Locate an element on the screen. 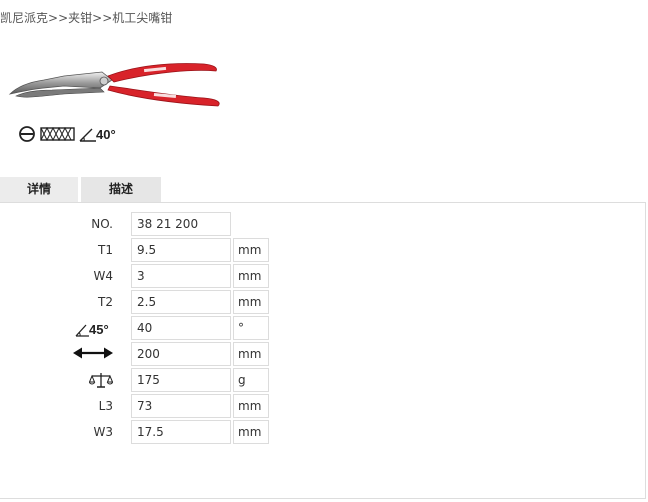  spec-unit: g is located at coordinates (251, 380).